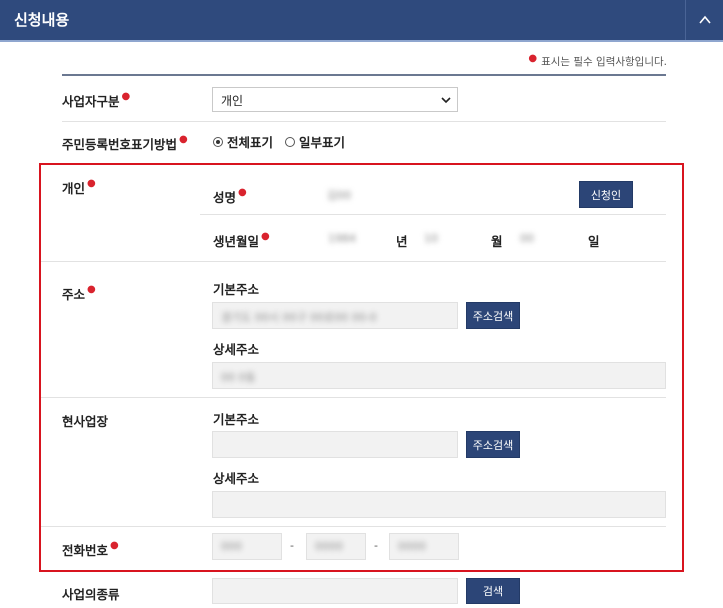 This screenshot has width=723, height=608. I want to click on phone-part1-value: 000, so click(231, 546).